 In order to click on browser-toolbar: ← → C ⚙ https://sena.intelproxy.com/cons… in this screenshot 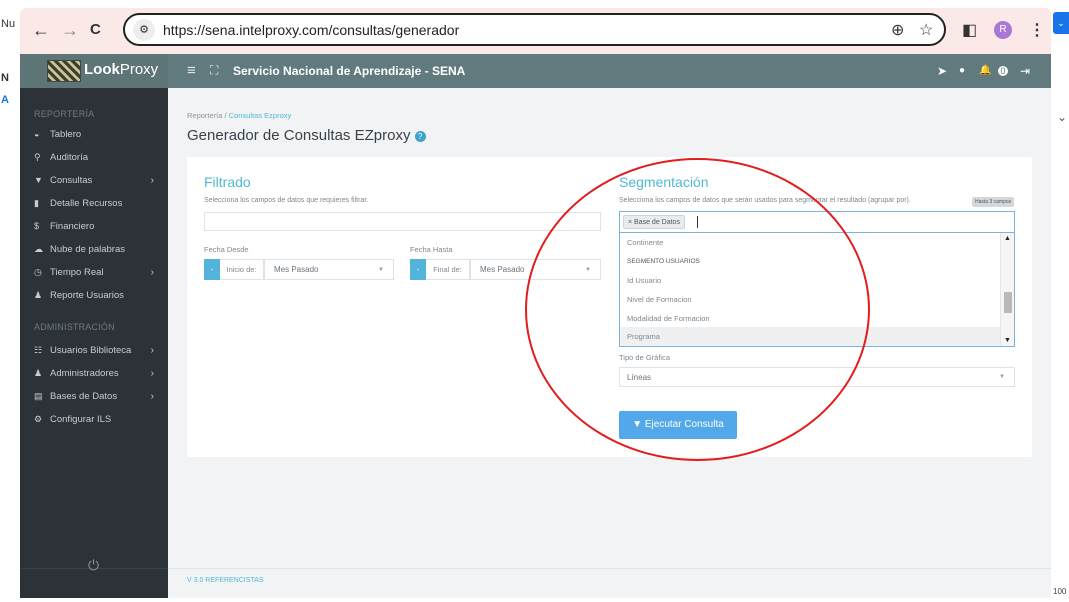, I will do `click(535, 31)`.